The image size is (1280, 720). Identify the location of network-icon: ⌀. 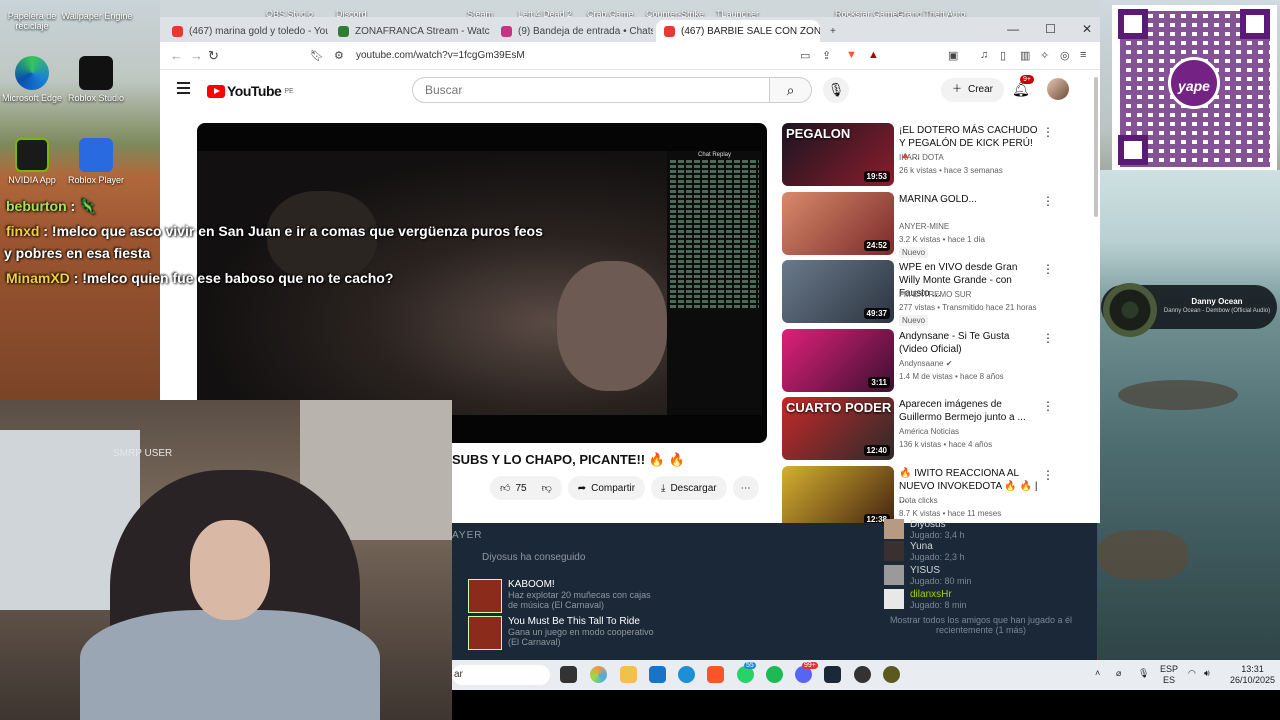
(1118, 673).